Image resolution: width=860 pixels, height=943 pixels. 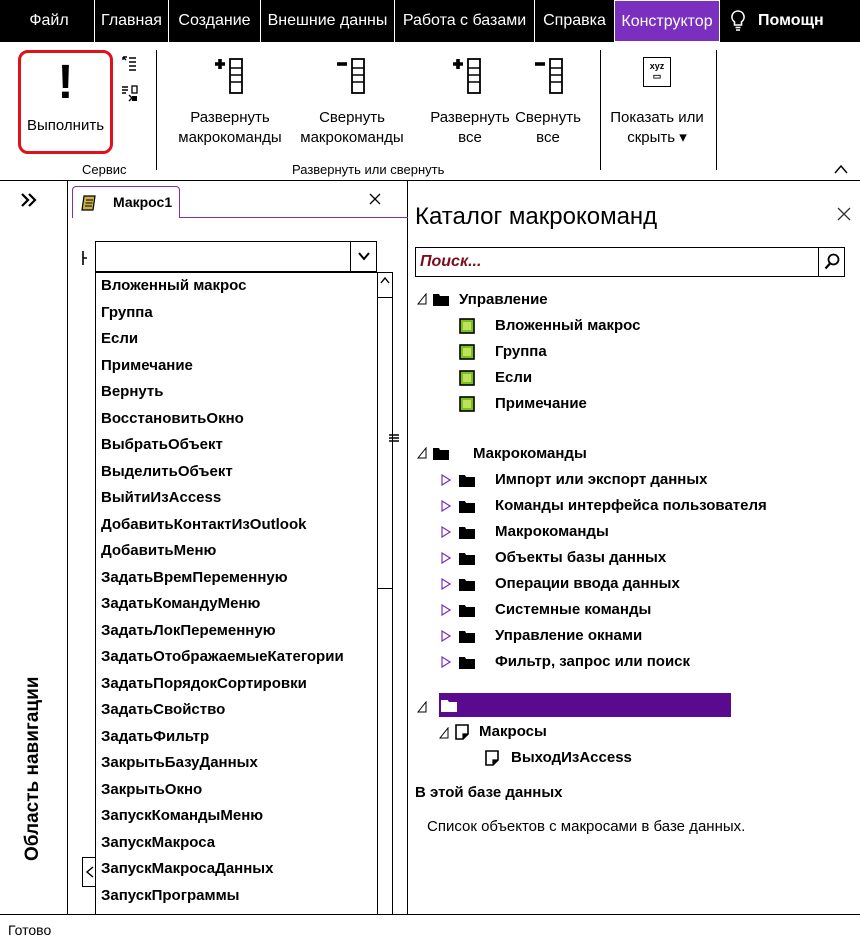 What do you see at coordinates (513, 378) in the screenshot?
I see `tree-node-if: Если` at bounding box center [513, 378].